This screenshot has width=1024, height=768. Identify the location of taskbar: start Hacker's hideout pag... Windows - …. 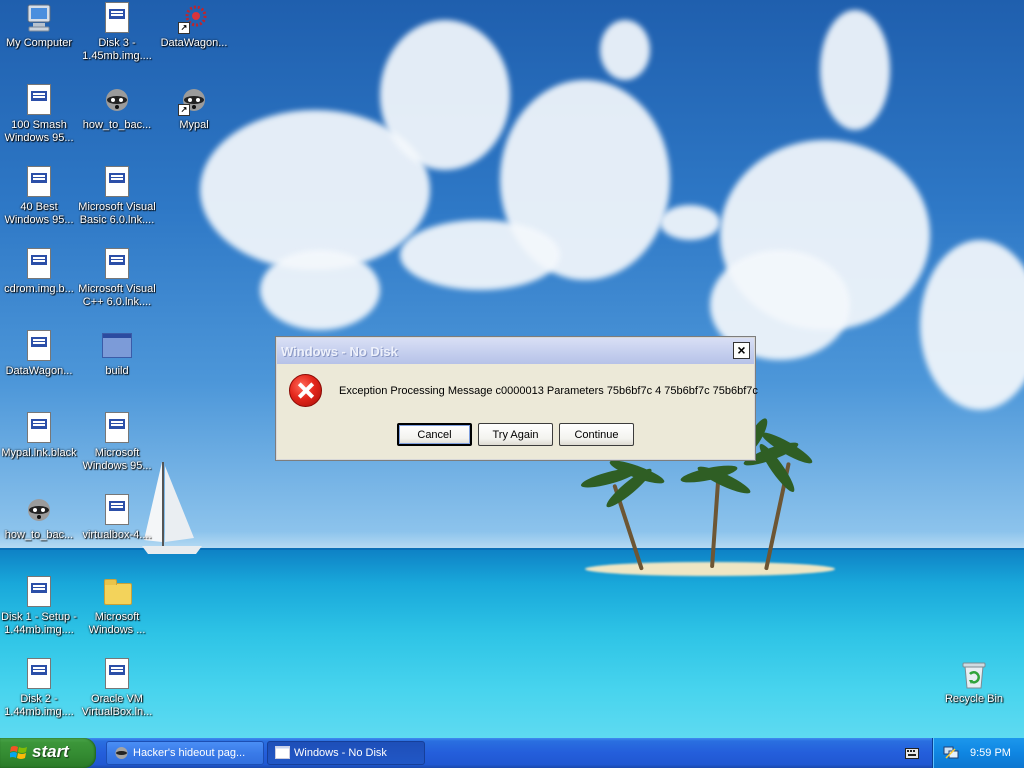
(512, 753).